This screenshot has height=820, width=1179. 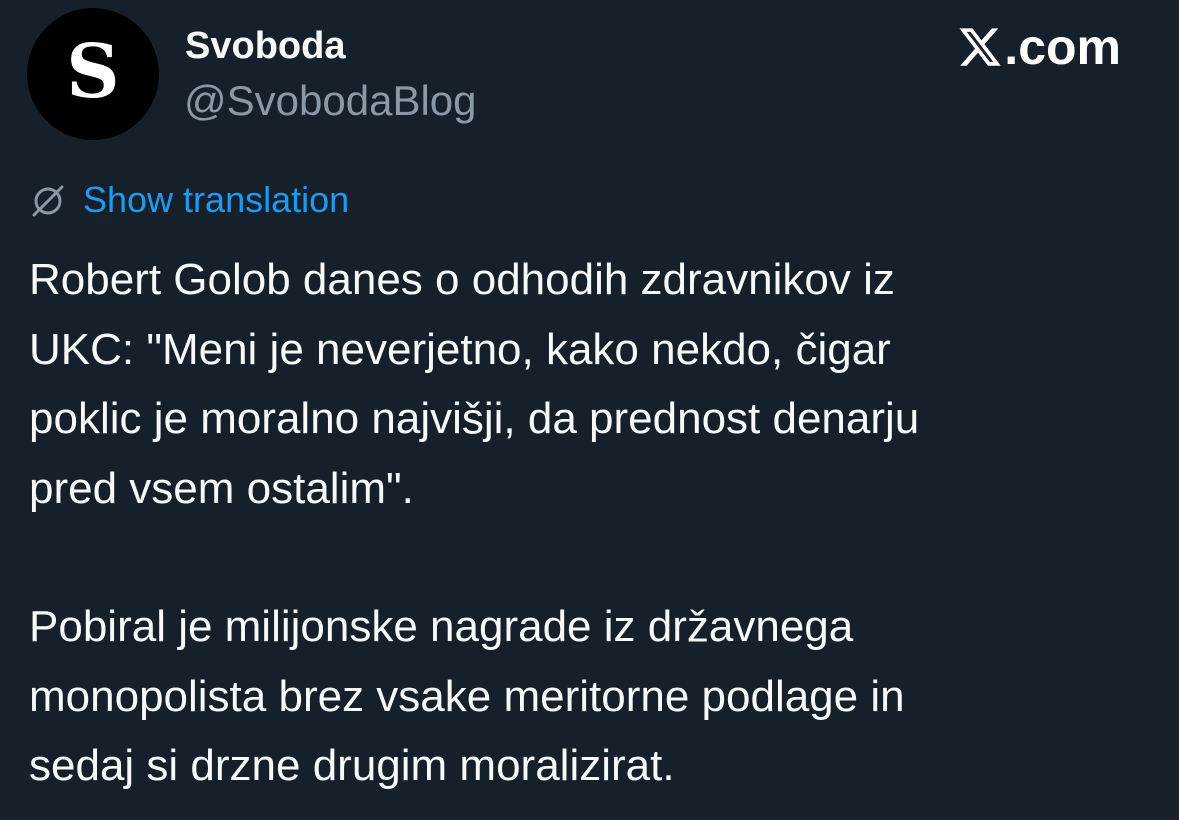 I want to click on globe-icon, so click(x=48, y=201).